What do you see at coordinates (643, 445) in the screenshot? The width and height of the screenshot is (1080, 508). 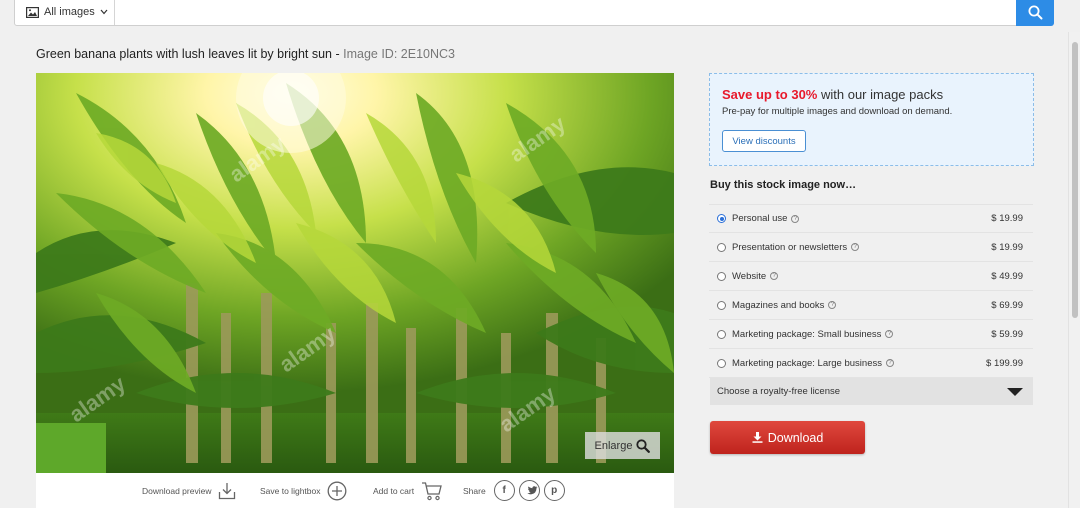 I see `magnifier-icon` at bounding box center [643, 445].